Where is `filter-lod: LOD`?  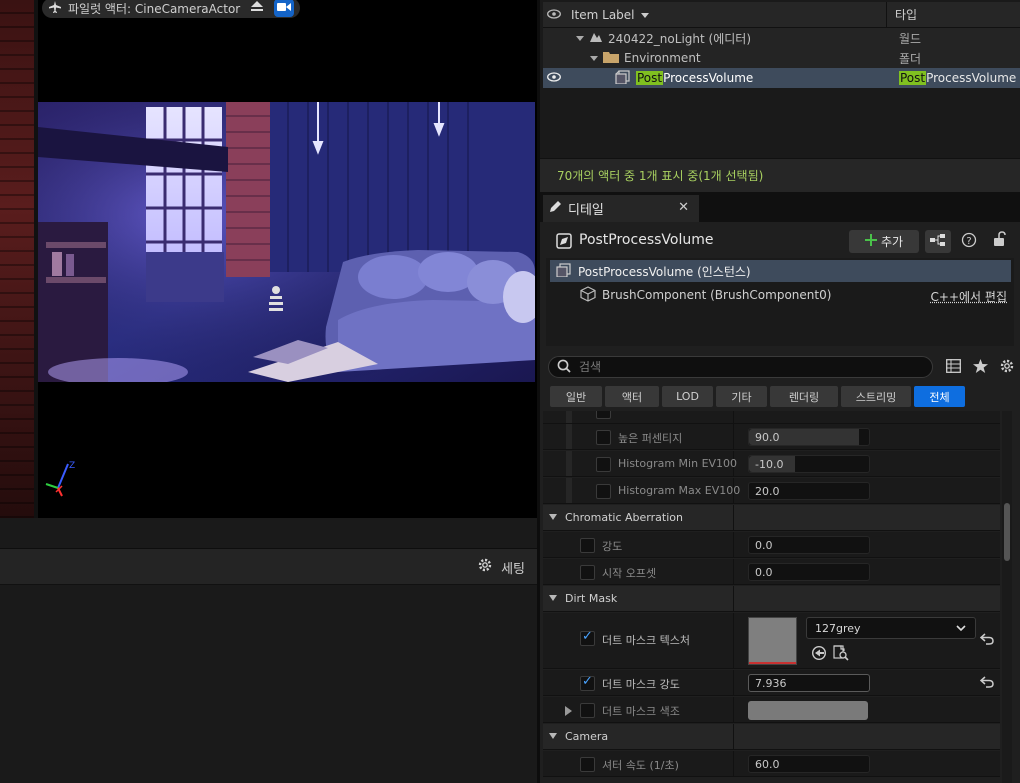 filter-lod: LOD is located at coordinates (687, 396).